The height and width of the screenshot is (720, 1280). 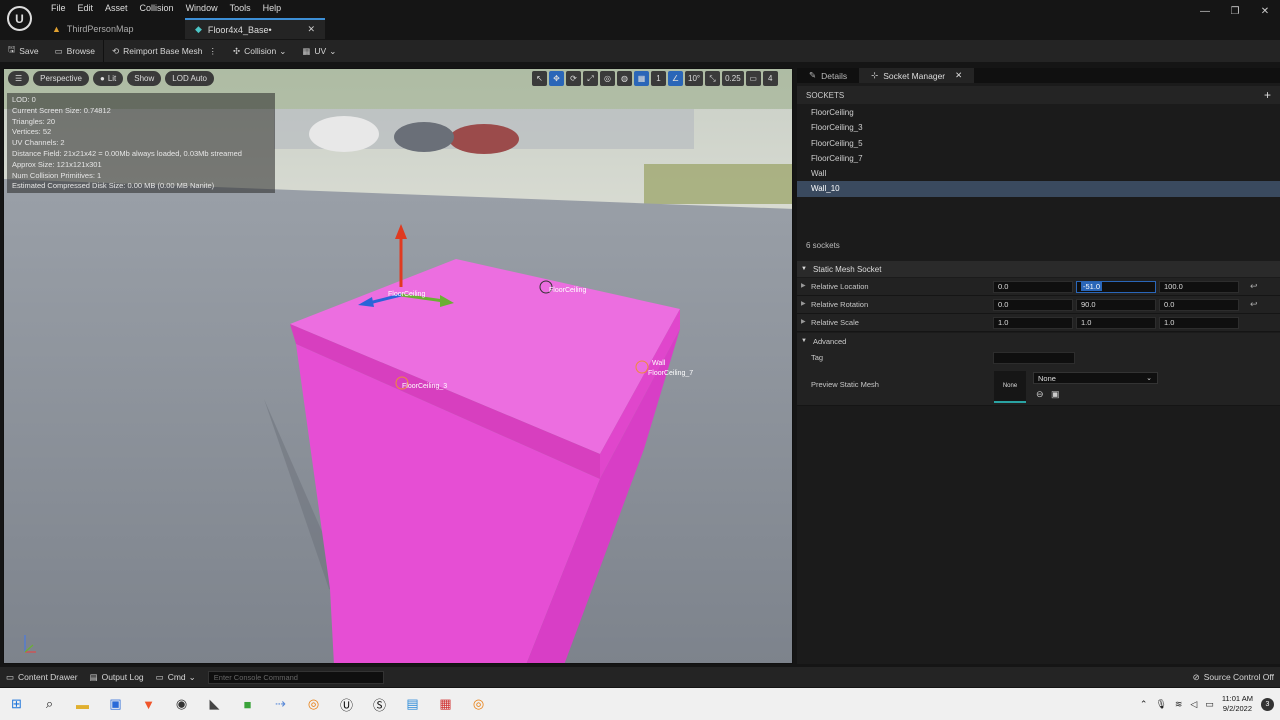 What do you see at coordinates (19, 78) in the screenshot?
I see `viewport-menu-button: ☰` at bounding box center [19, 78].